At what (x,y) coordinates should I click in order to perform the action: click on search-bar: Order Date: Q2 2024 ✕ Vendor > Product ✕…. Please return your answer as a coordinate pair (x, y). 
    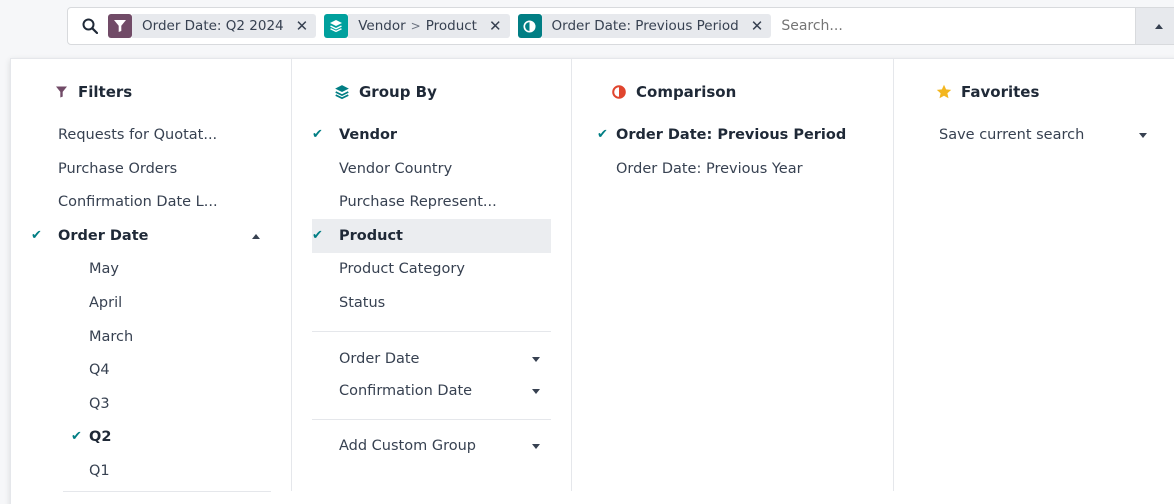
    Looking at the image, I should click on (620, 26).